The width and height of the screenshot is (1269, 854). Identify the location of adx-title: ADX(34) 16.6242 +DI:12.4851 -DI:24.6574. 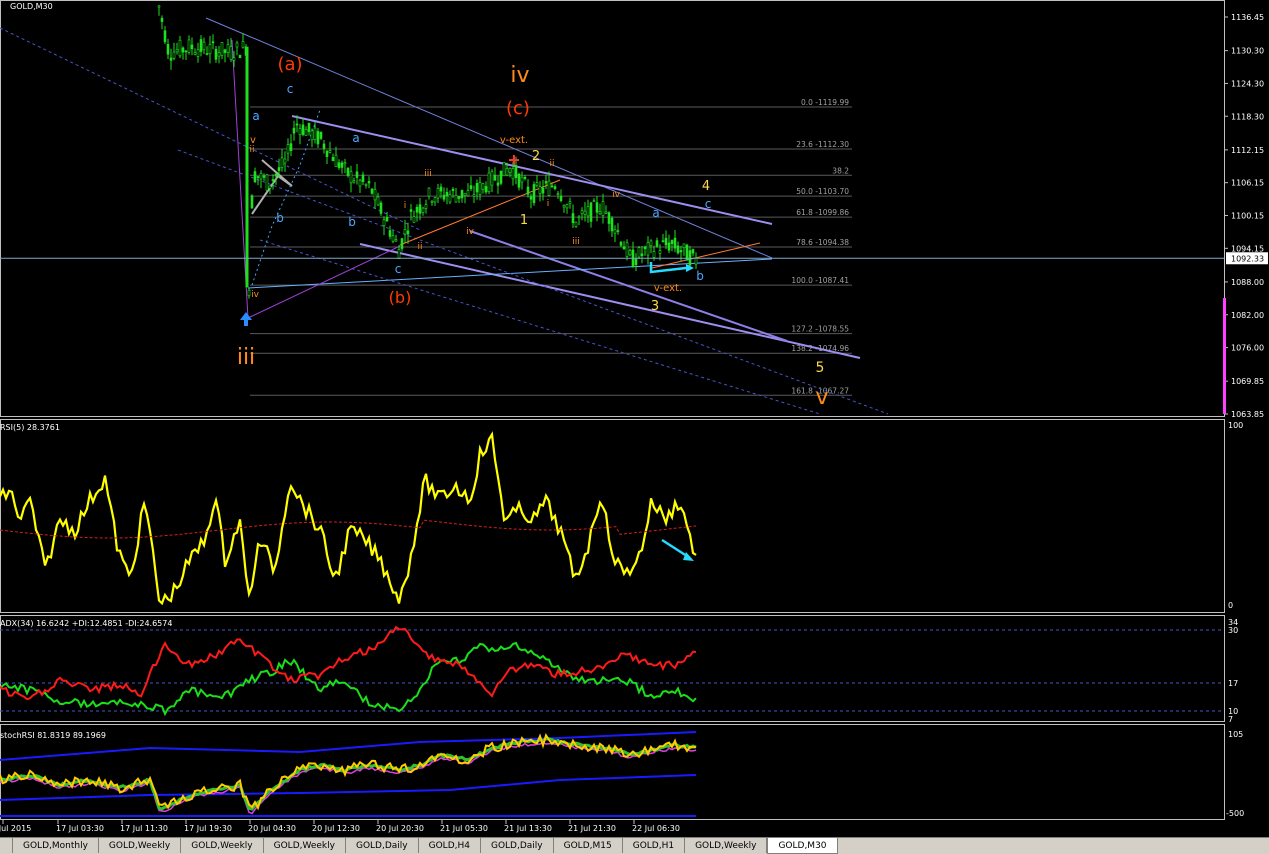
(86, 623).